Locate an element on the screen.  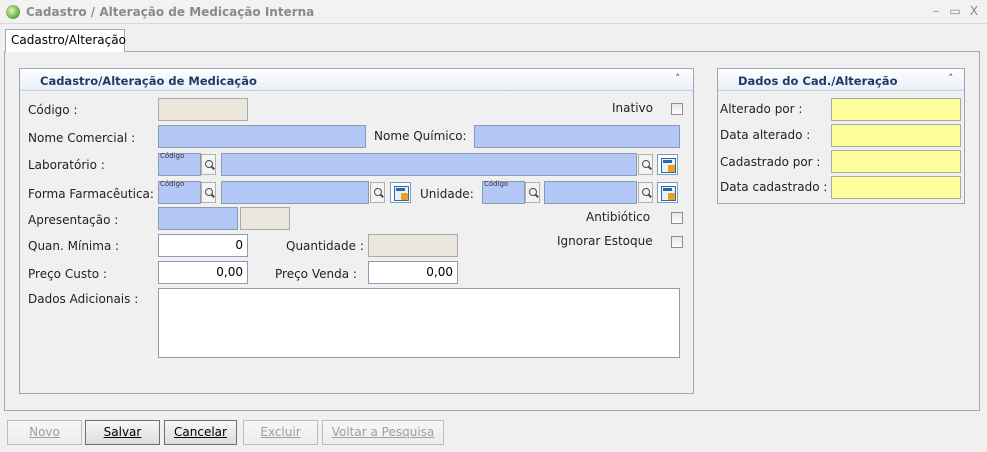
forma-code-field: Código is located at coordinates (179, 192).